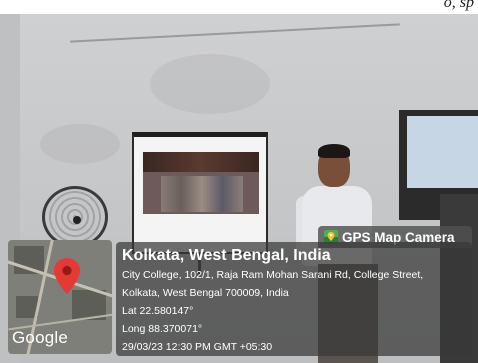 This screenshot has width=478, height=363. Describe the element at coordinates (235, 33) in the screenshot. I see `ceiling-wire` at that location.